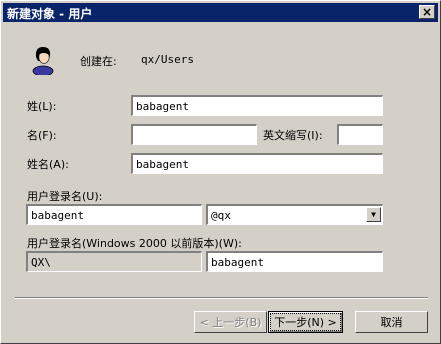  Describe the element at coordinates (48, 164) in the screenshot. I see `full-name-label: 姓名(A):` at that location.